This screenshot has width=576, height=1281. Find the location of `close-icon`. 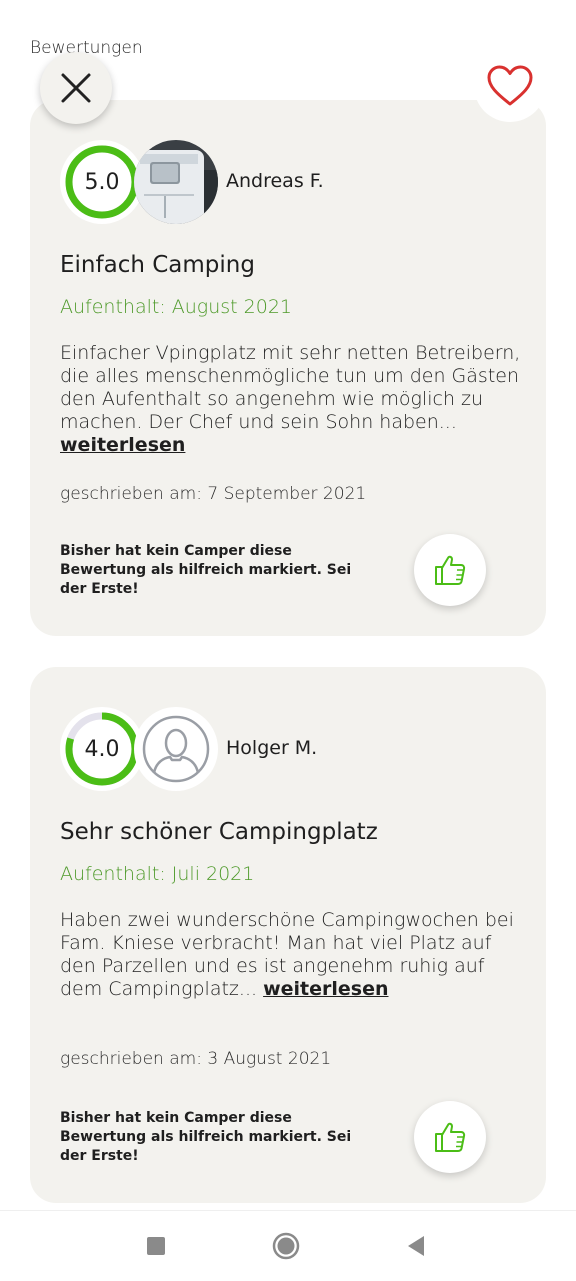

close-icon is located at coordinates (76, 88).